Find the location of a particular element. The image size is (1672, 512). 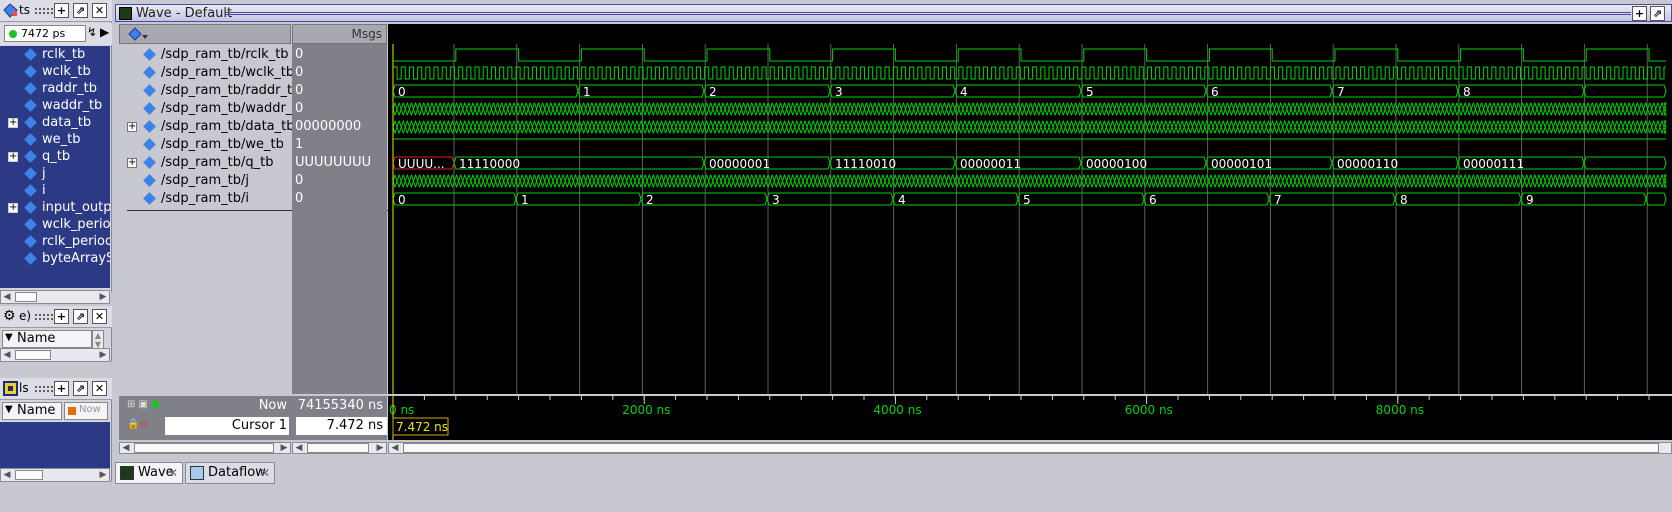

wave-hscroll: ◀ is located at coordinates (1030, 448).